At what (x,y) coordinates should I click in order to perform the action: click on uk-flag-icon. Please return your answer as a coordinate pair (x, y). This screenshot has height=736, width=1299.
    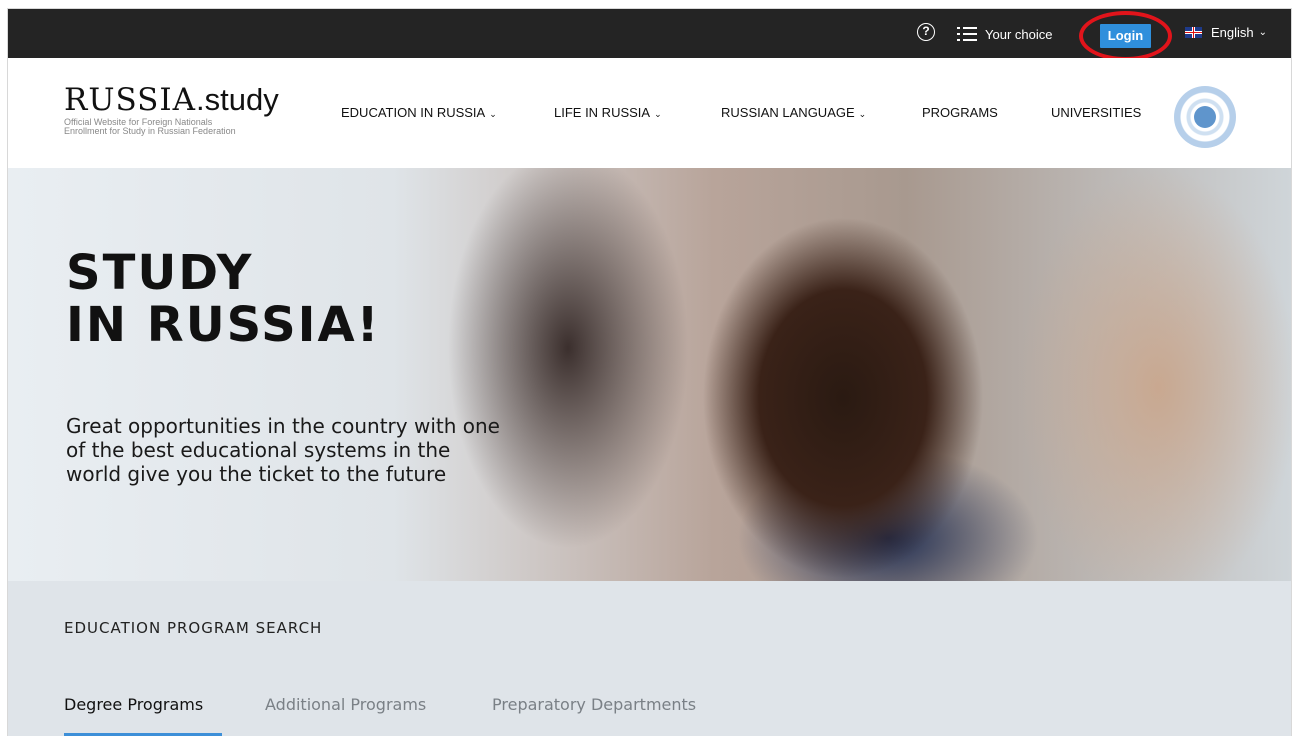
    Looking at the image, I should click on (1193, 32).